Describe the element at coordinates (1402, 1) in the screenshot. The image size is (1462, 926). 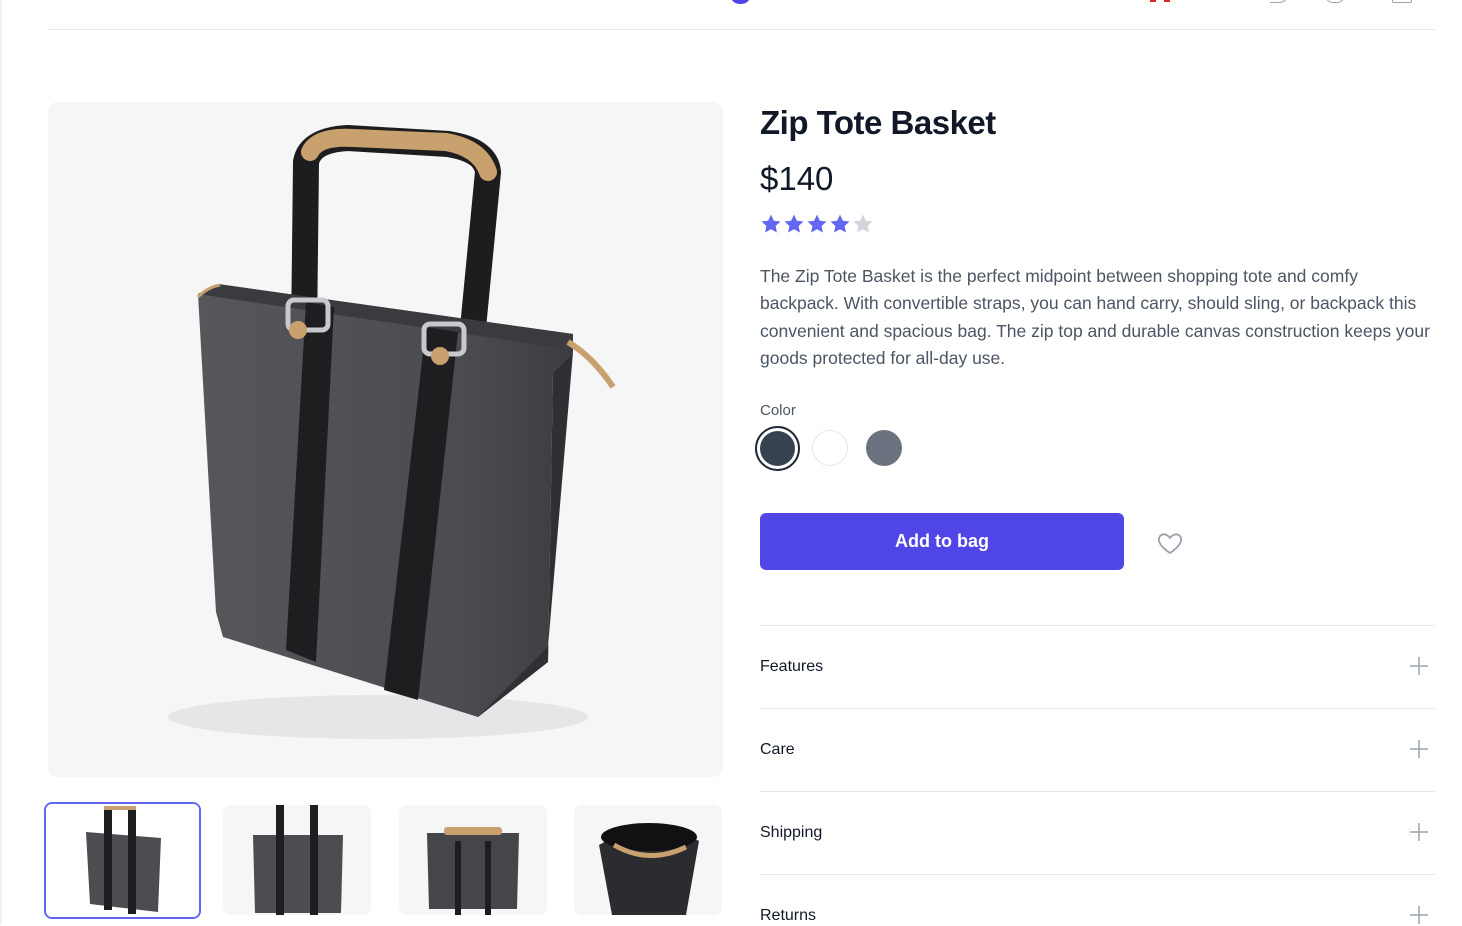
I see `cart-icon` at that location.